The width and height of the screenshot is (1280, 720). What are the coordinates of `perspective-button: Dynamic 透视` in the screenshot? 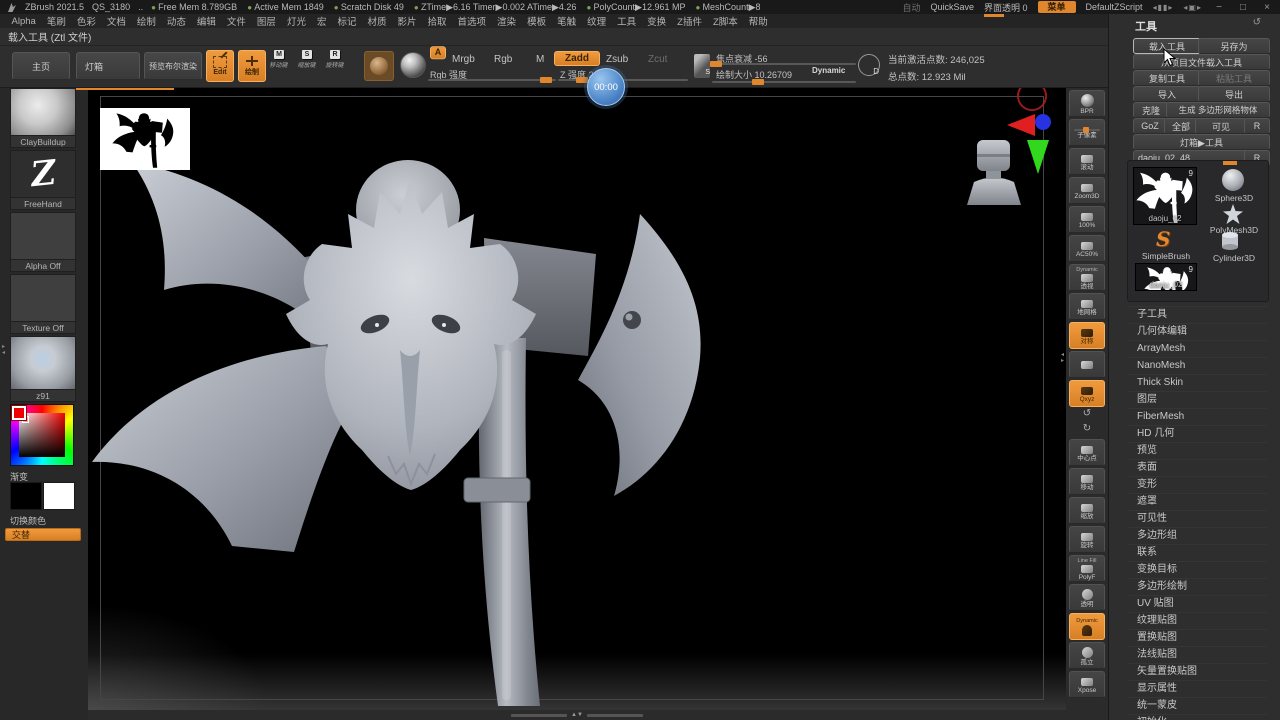 It's located at (1087, 277).